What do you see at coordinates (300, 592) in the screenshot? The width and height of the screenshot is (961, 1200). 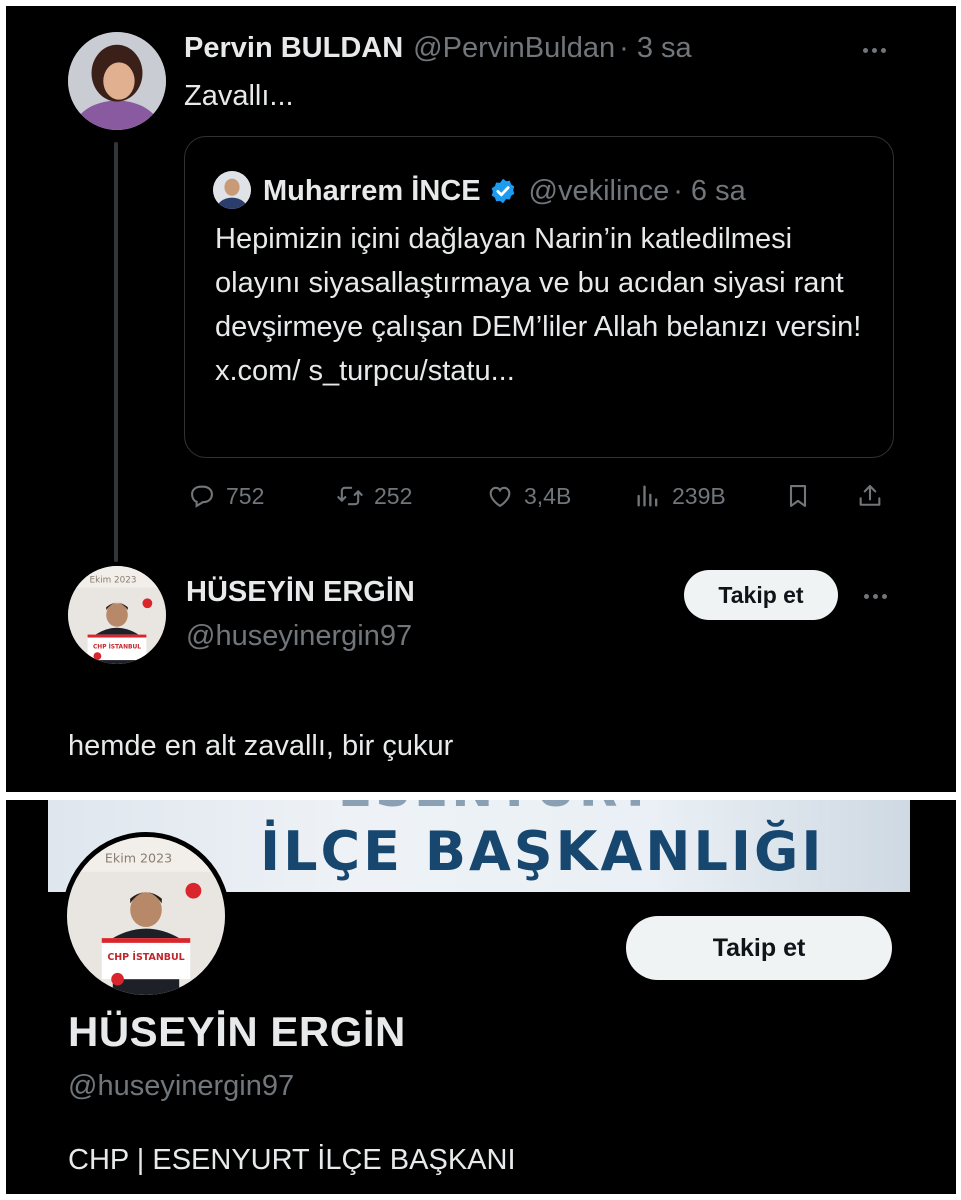 I see `reply-author-name: HÜSEYİN ERGİN` at bounding box center [300, 592].